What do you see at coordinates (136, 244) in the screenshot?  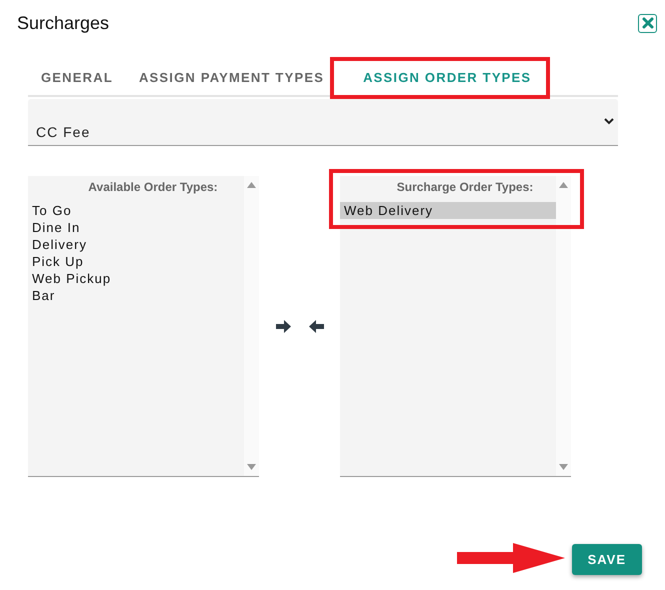 I see `list-item: Delivery` at bounding box center [136, 244].